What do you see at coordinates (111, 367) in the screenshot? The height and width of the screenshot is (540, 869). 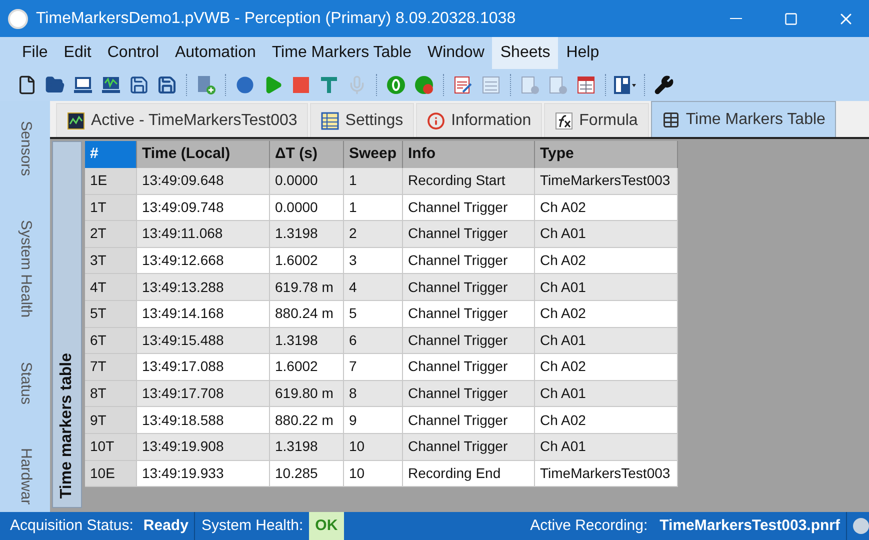 I see `table-cell: 7T` at bounding box center [111, 367].